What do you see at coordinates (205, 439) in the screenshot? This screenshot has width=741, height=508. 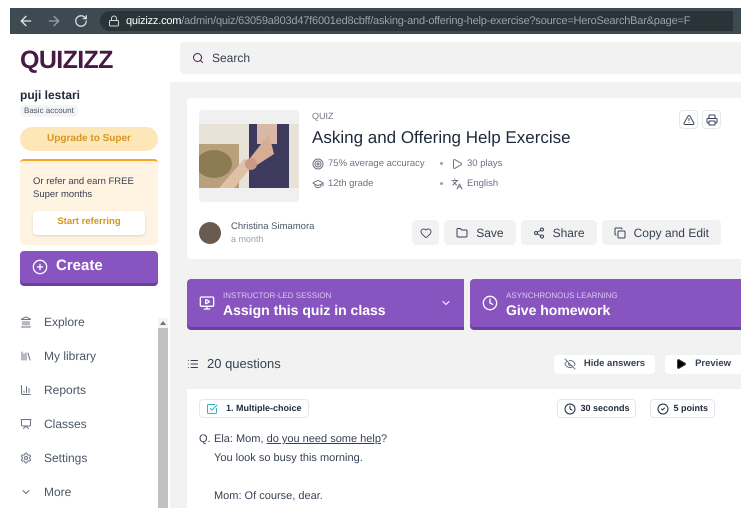 I see `question-prefix: Q.` at bounding box center [205, 439].